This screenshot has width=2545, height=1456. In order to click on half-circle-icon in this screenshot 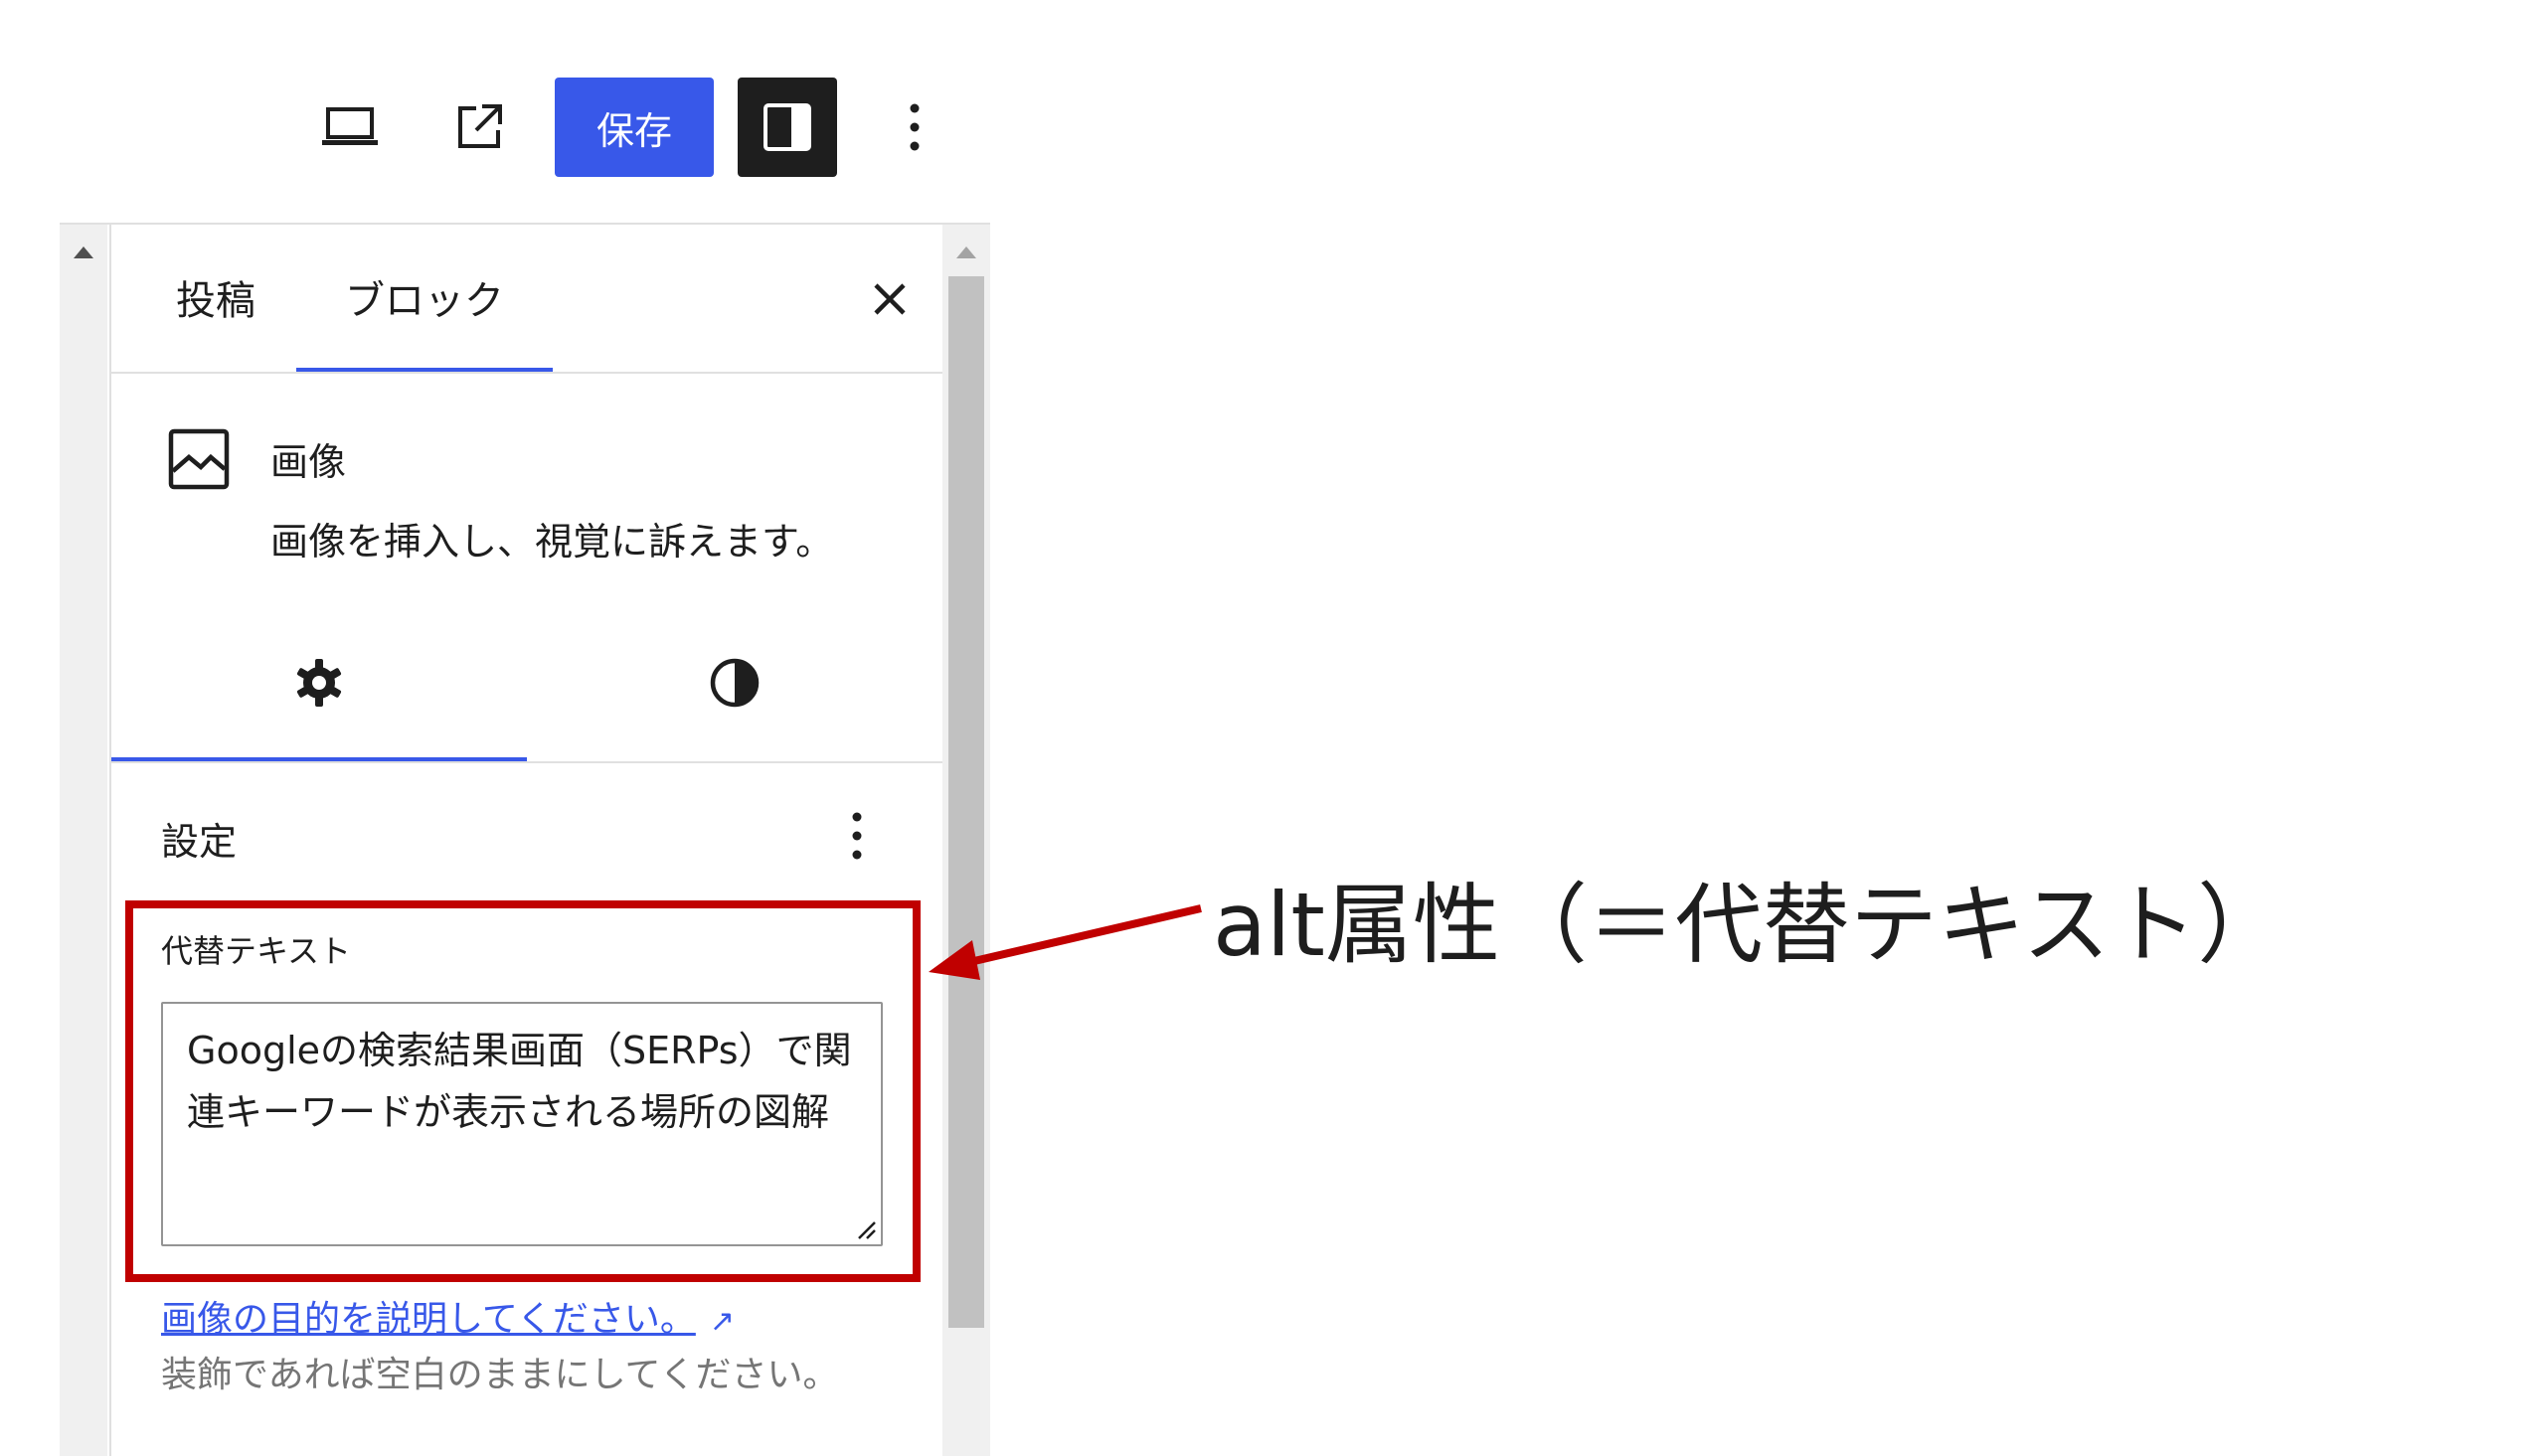, I will do `click(735, 685)`.